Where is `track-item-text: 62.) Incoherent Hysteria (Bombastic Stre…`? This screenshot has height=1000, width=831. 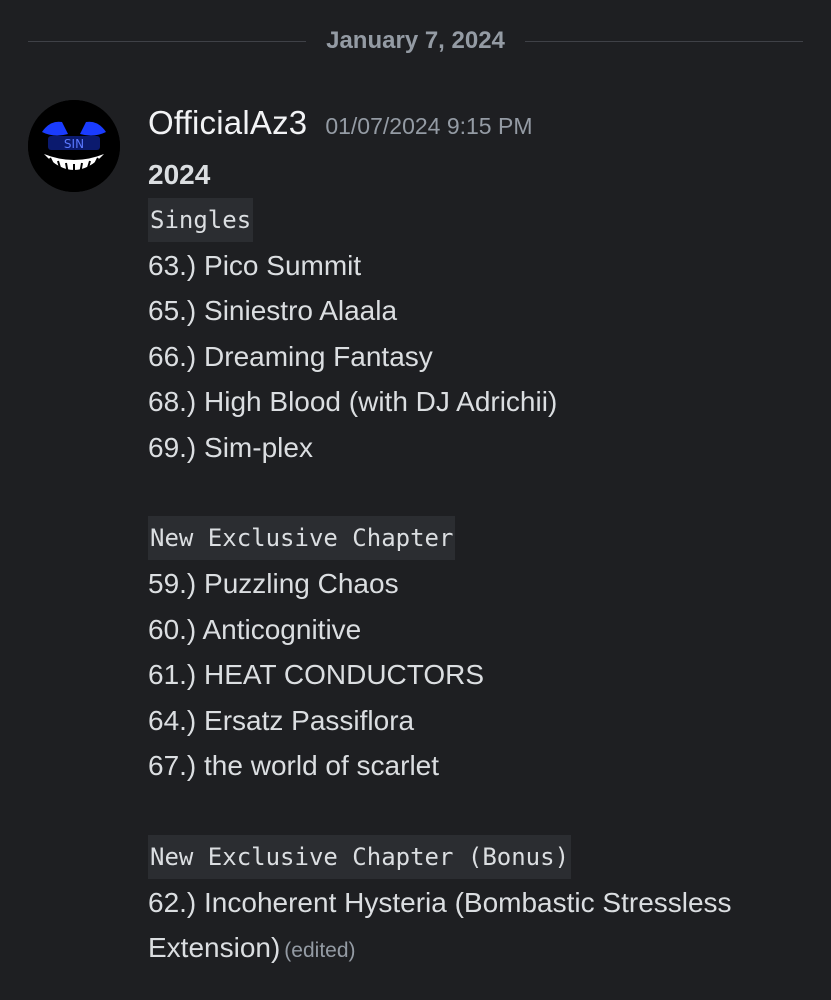
track-item-text: 62.) Incoherent Hysteria (Bombastic Stre… is located at coordinates (440, 925).